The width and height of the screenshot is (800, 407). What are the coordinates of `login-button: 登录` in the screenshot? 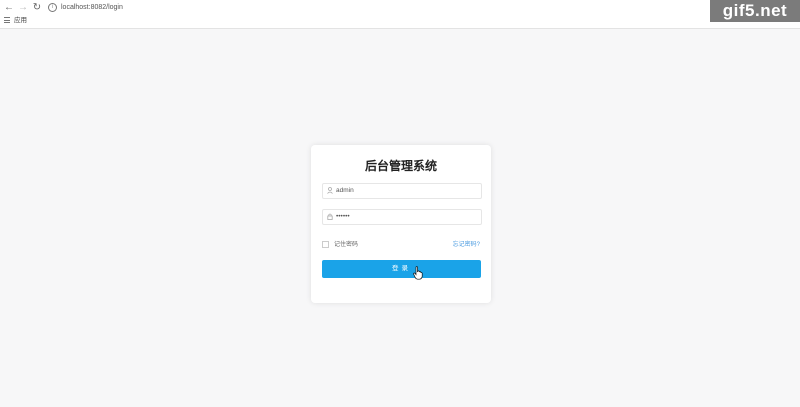 It's located at (401, 269).